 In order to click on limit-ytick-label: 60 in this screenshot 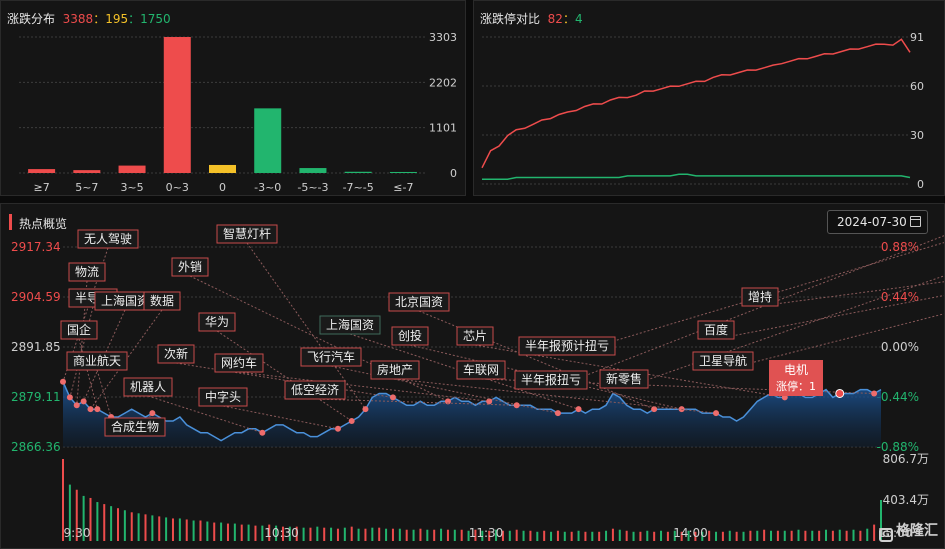, I will do `click(917, 86)`.